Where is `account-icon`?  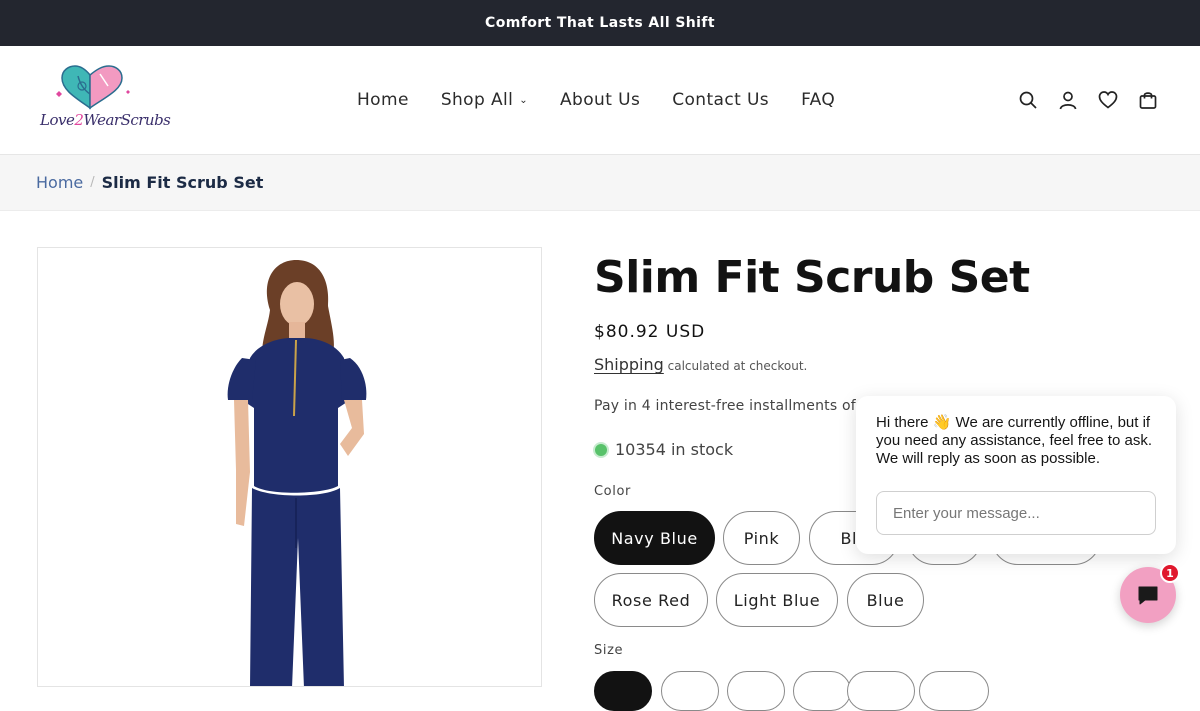
account-icon is located at coordinates (1068, 100).